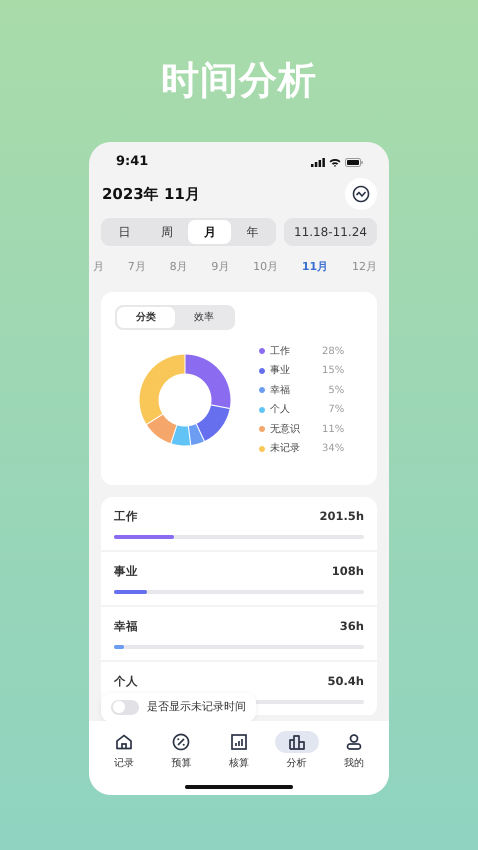 This screenshot has height=850, width=478. I want to click on category-name: 事业, so click(126, 571).